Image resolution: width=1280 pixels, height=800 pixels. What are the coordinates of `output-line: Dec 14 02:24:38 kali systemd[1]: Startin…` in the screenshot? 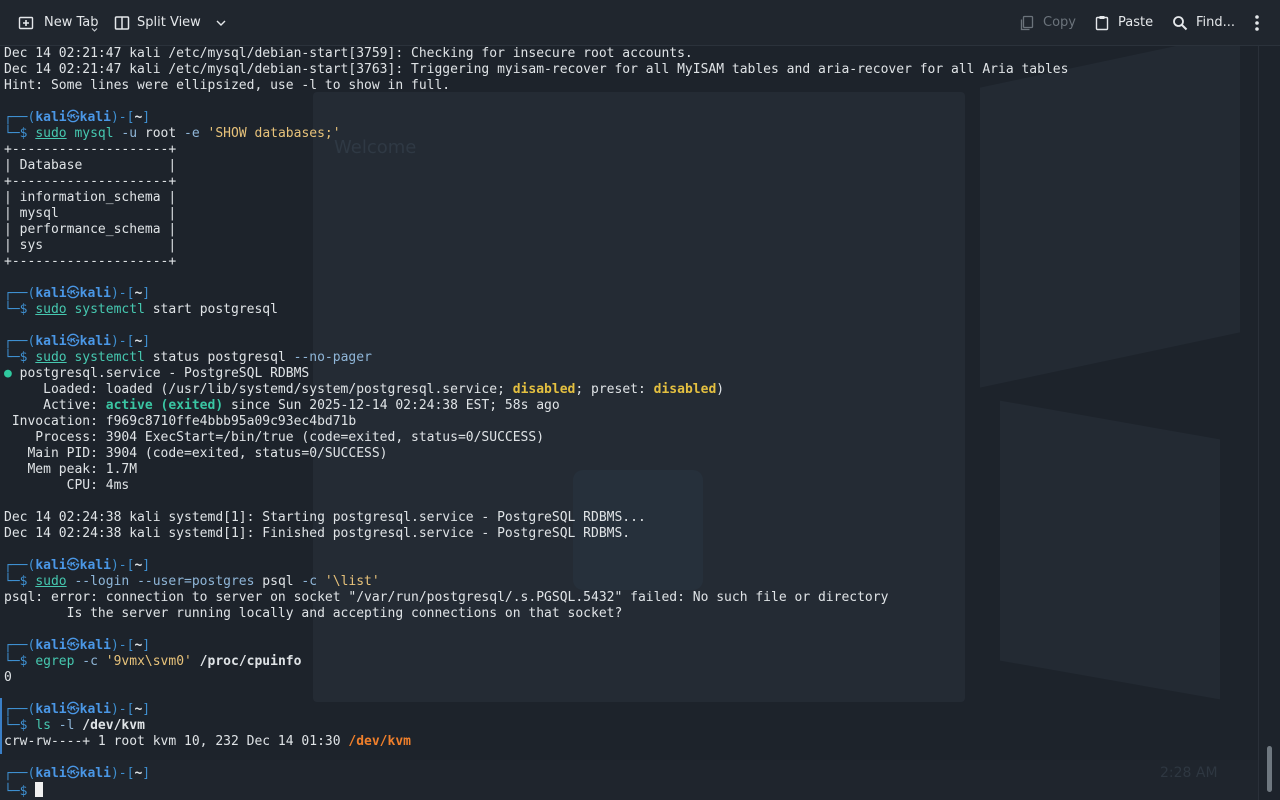 It's located at (325, 517).